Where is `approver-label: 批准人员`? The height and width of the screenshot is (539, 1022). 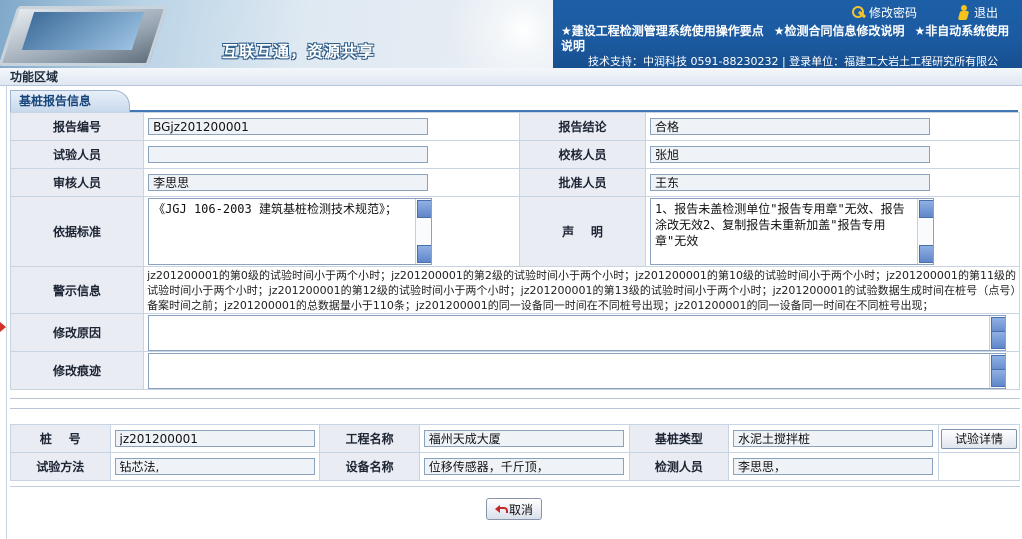
approver-label: 批准人员 is located at coordinates (582, 182).